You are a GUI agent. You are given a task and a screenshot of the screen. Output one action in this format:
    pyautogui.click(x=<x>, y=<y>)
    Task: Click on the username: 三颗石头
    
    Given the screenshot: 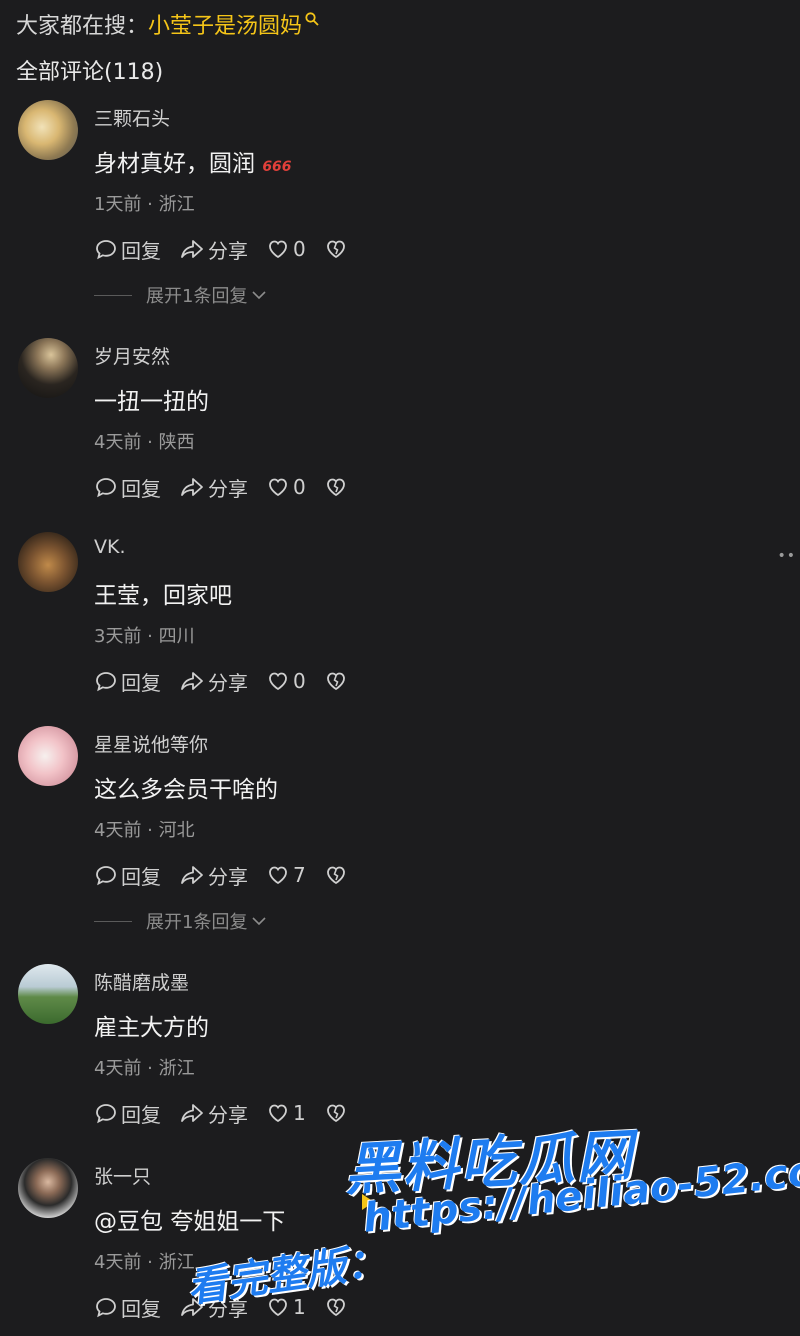 What is the action you would take?
    pyautogui.click(x=132, y=117)
    